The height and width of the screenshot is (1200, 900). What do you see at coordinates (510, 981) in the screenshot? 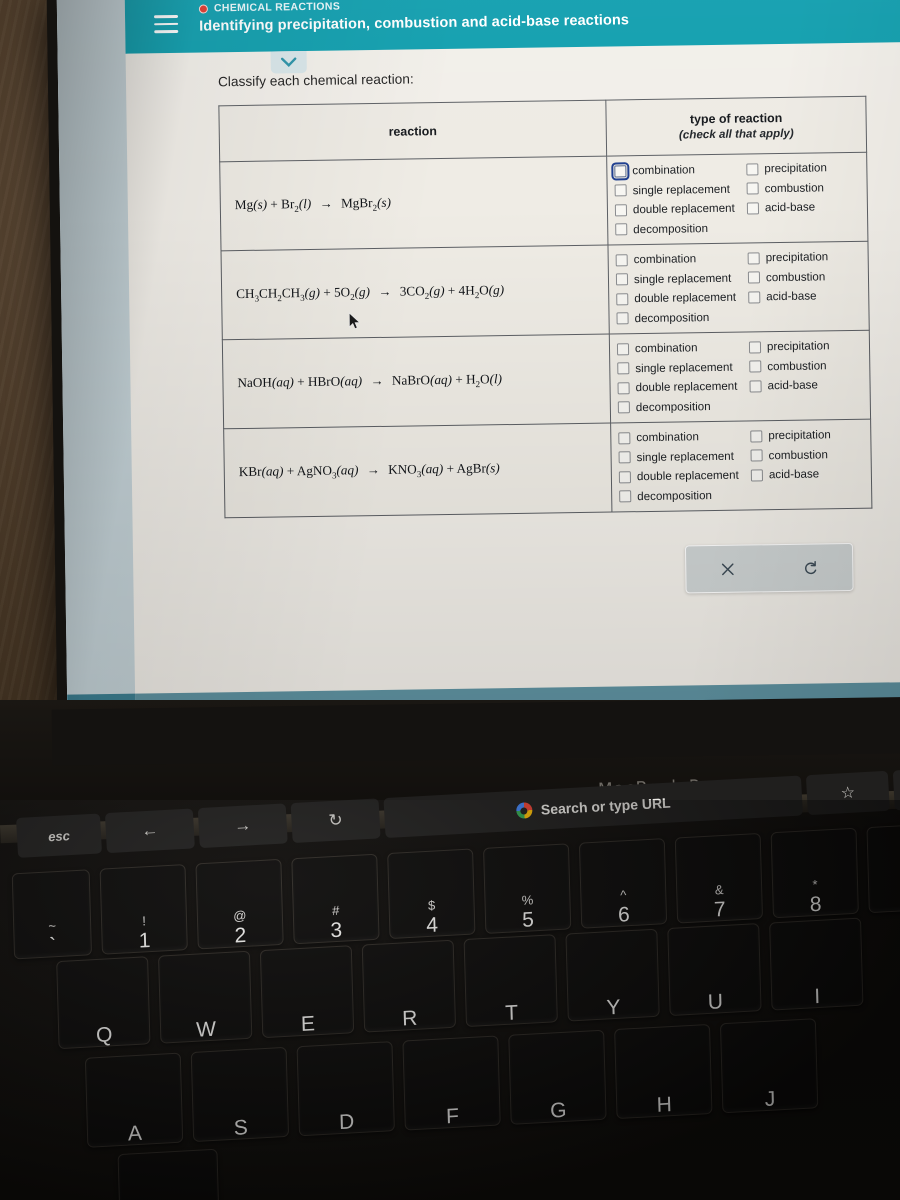
I see `key-t: T` at bounding box center [510, 981].